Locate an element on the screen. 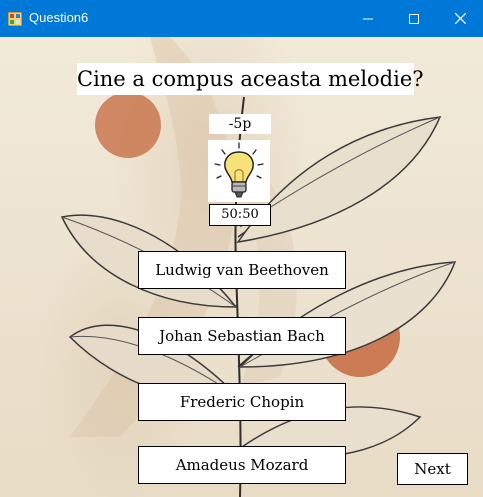 The height and width of the screenshot is (497, 483). maximize-button is located at coordinates (414, 18).